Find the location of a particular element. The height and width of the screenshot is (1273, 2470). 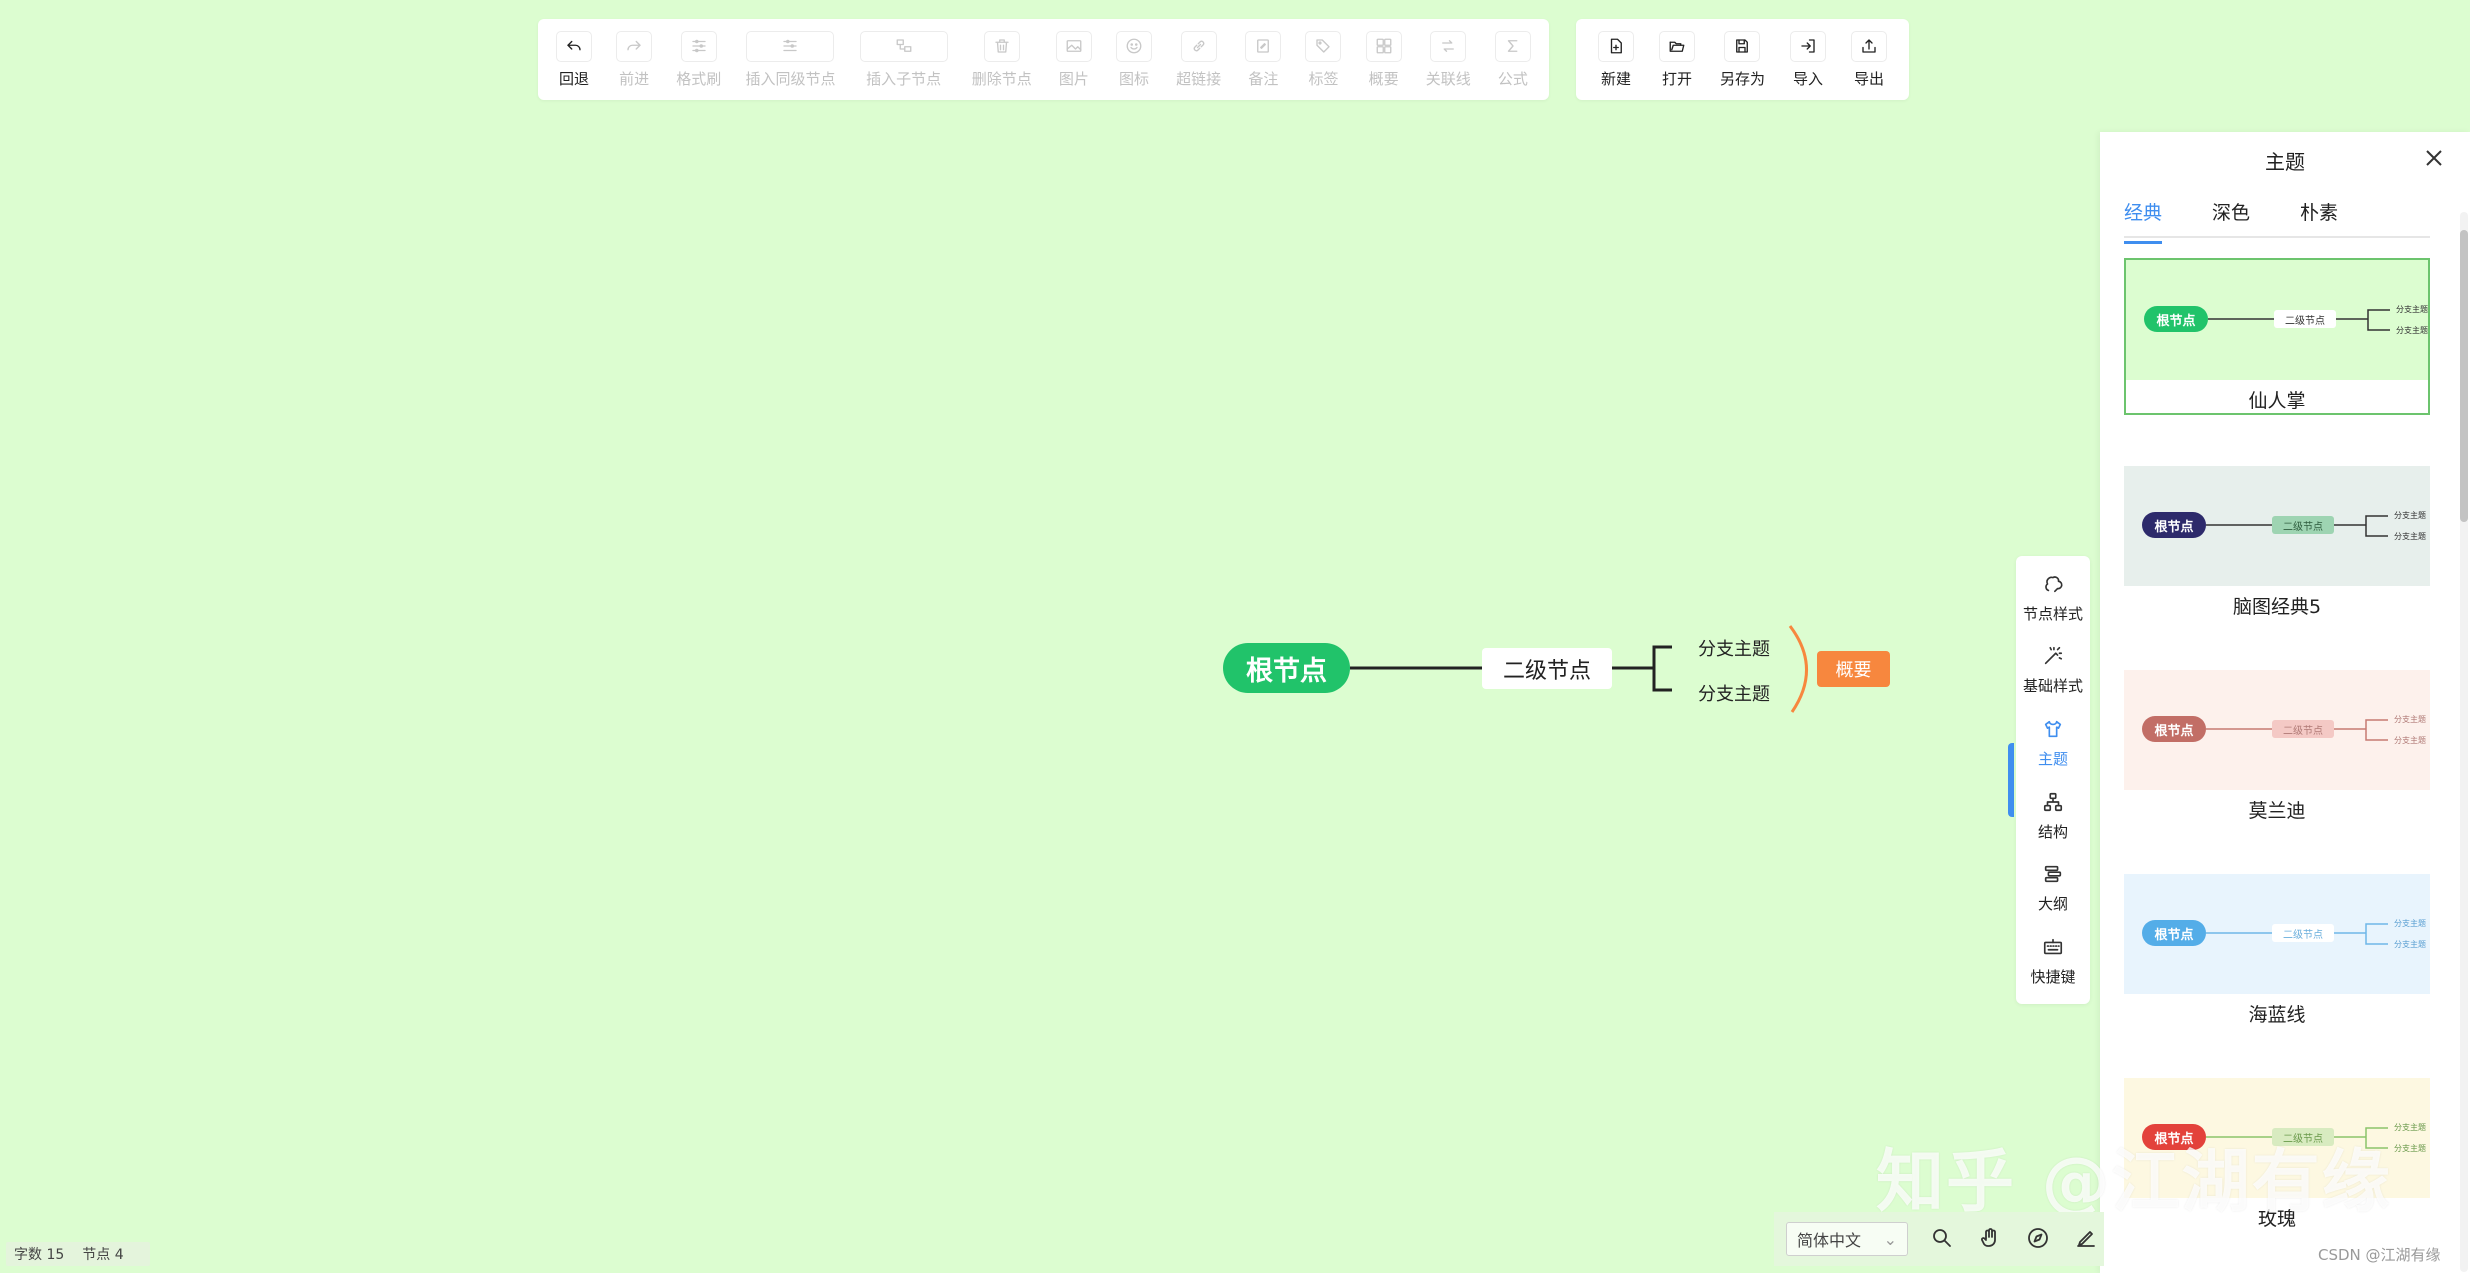

toolbar-summary-button: 概要 is located at coordinates (1384, 59).